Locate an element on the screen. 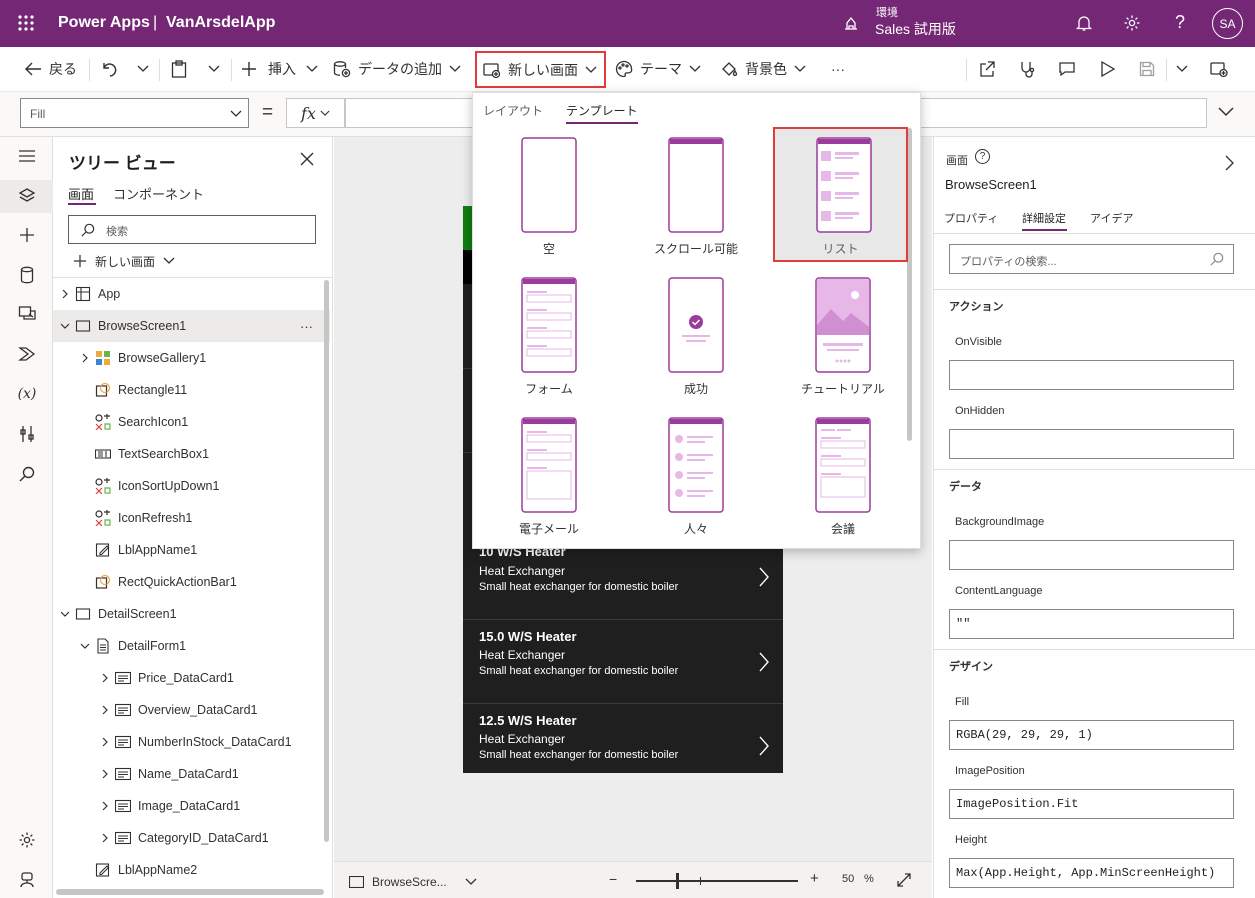 Image resolution: width=1255 pixels, height=898 pixels. tree-item-datacard: NumberInStock_DataCard1 is located at coordinates (188, 742).